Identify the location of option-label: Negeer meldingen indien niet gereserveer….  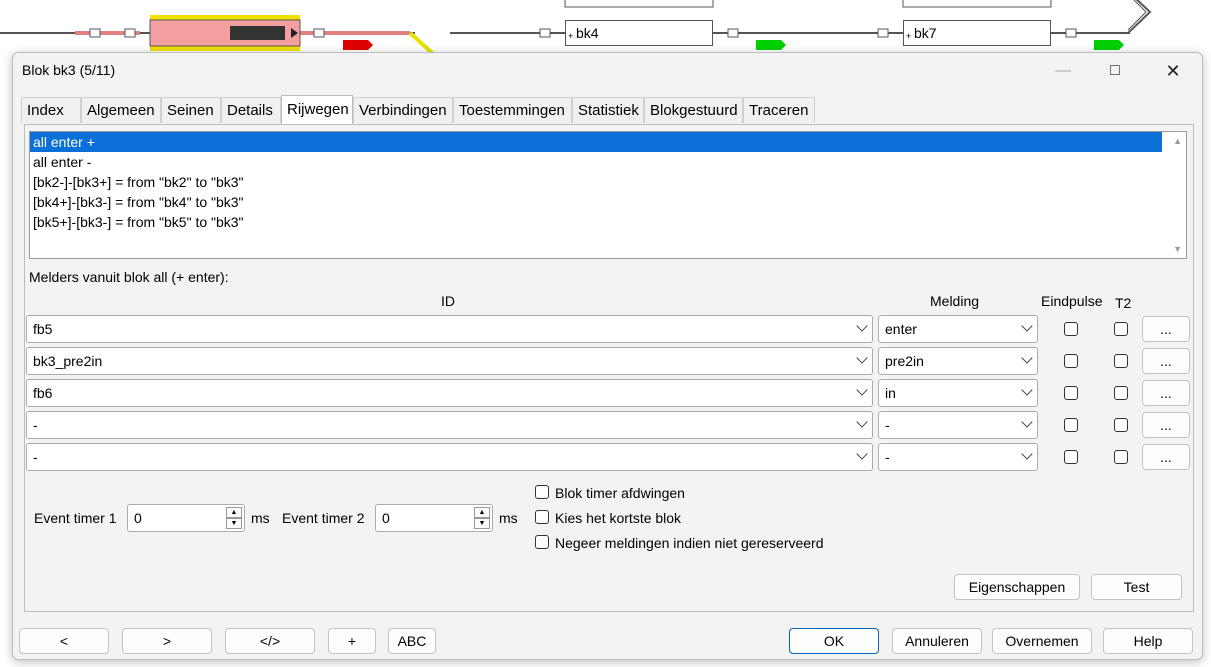
(689, 543).